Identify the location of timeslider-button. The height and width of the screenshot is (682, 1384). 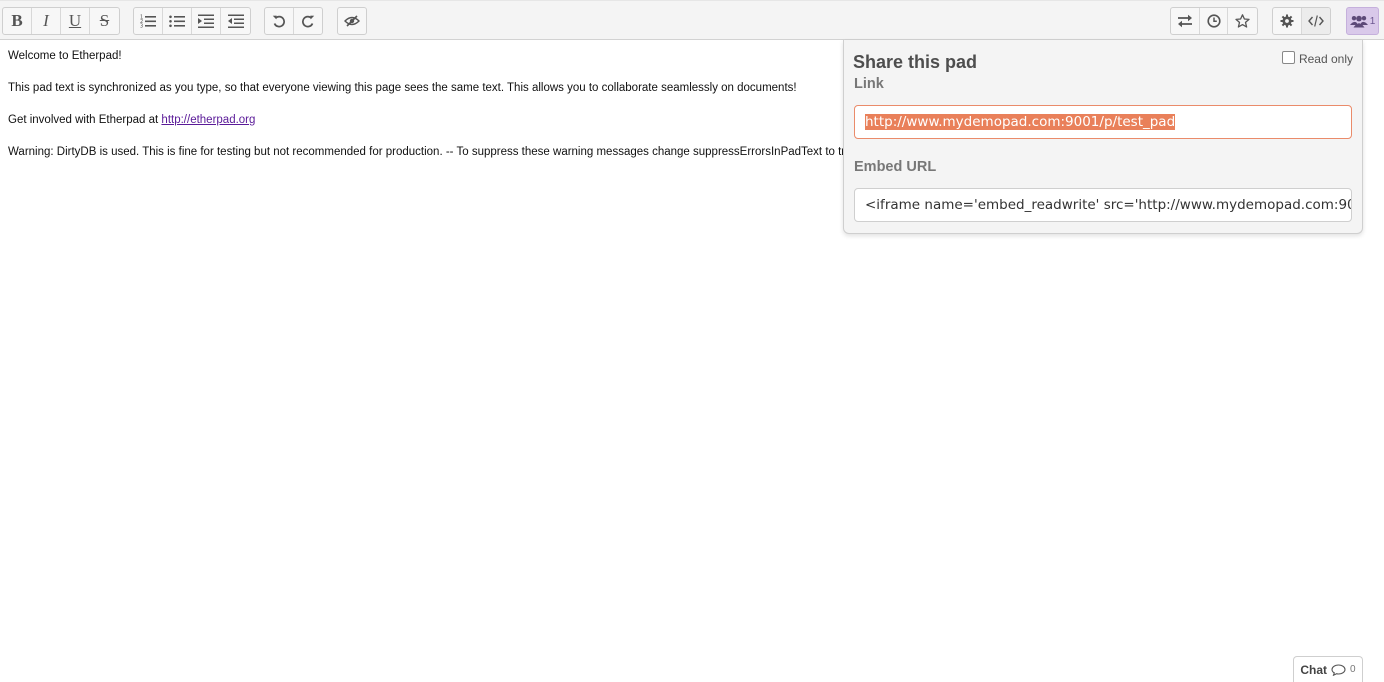
(1214, 21).